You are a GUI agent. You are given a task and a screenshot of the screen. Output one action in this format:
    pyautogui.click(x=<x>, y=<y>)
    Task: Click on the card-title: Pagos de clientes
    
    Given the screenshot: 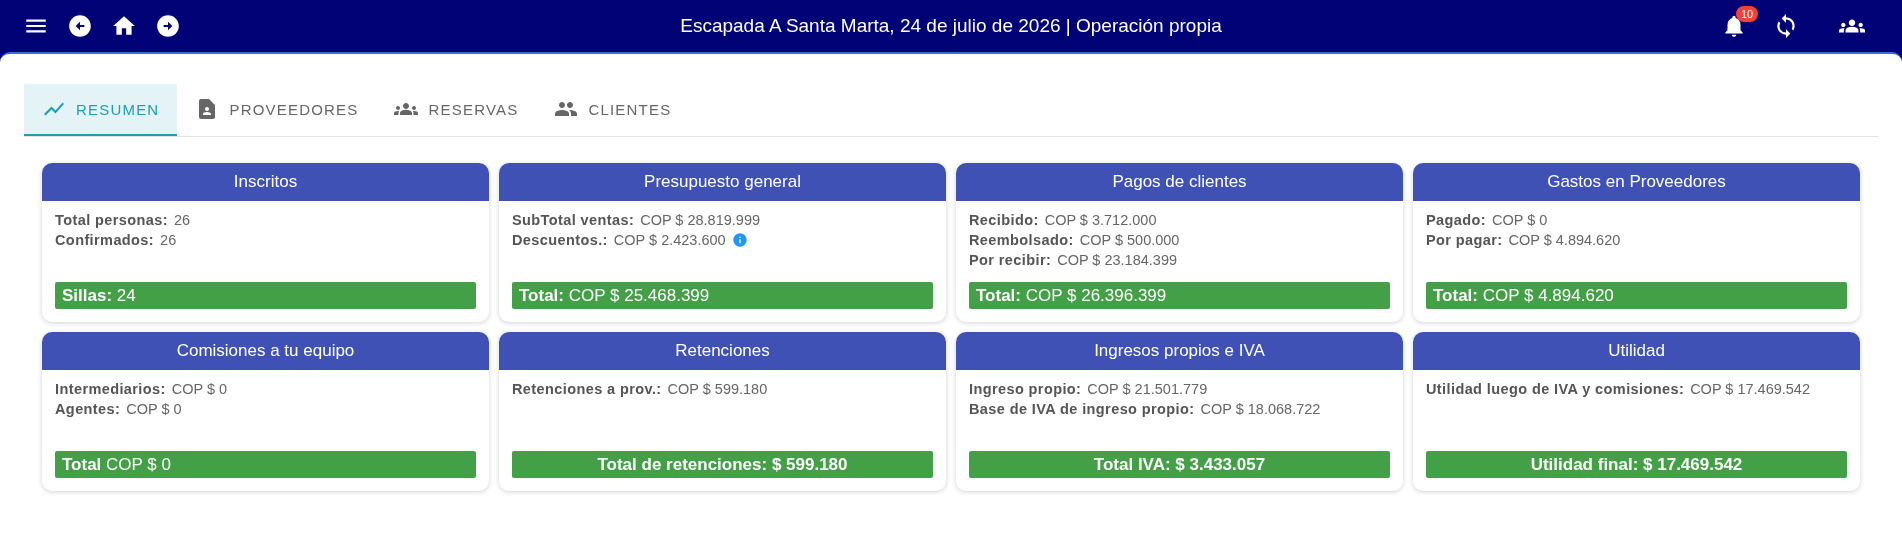 What is the action you would take?
    pyautogui.click(x=1179, y=182)
    